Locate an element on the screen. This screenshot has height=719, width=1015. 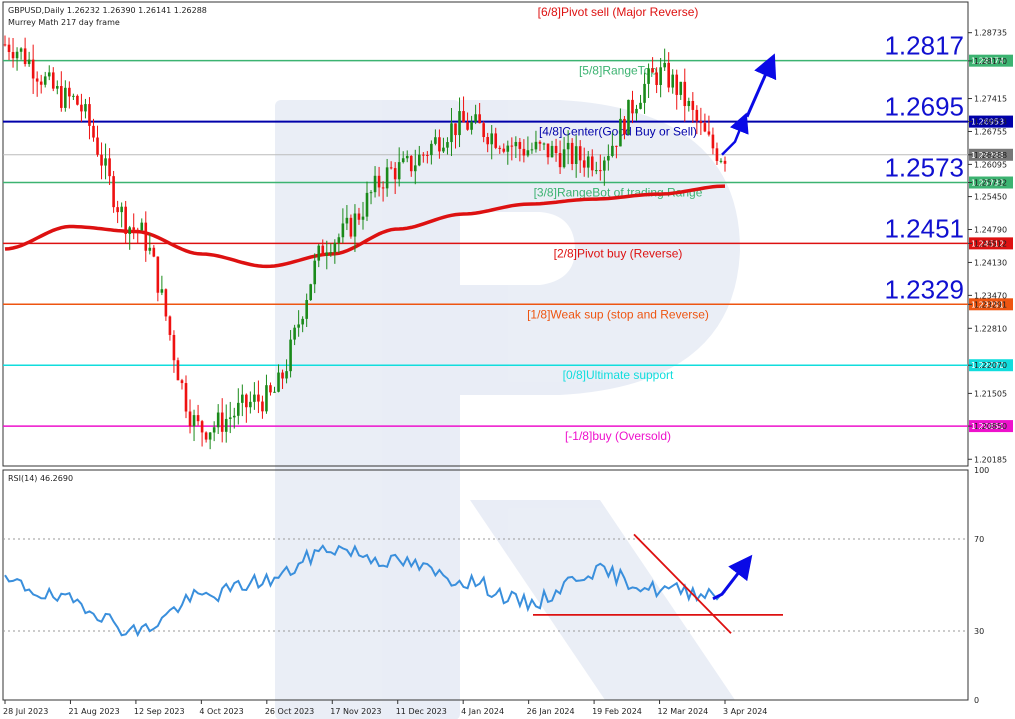
price-tick-label-14: 1.22810 is located at coordinates (990, 328).